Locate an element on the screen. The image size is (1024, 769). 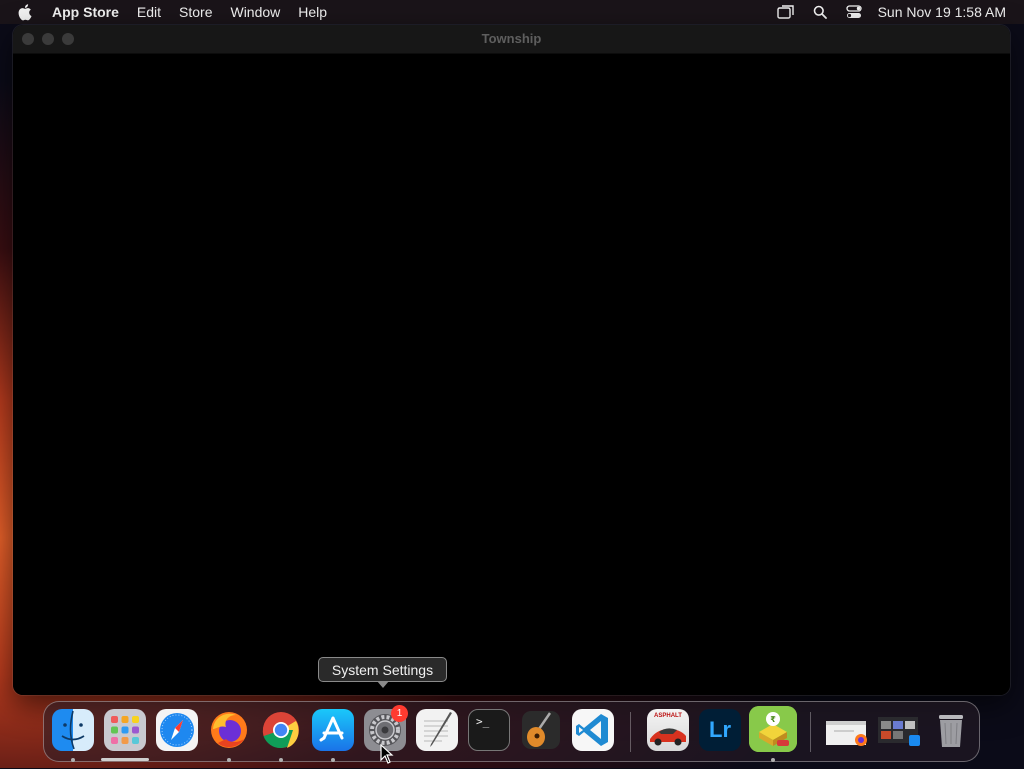
window-titlebar: Township is located at coordinates (511, 39).